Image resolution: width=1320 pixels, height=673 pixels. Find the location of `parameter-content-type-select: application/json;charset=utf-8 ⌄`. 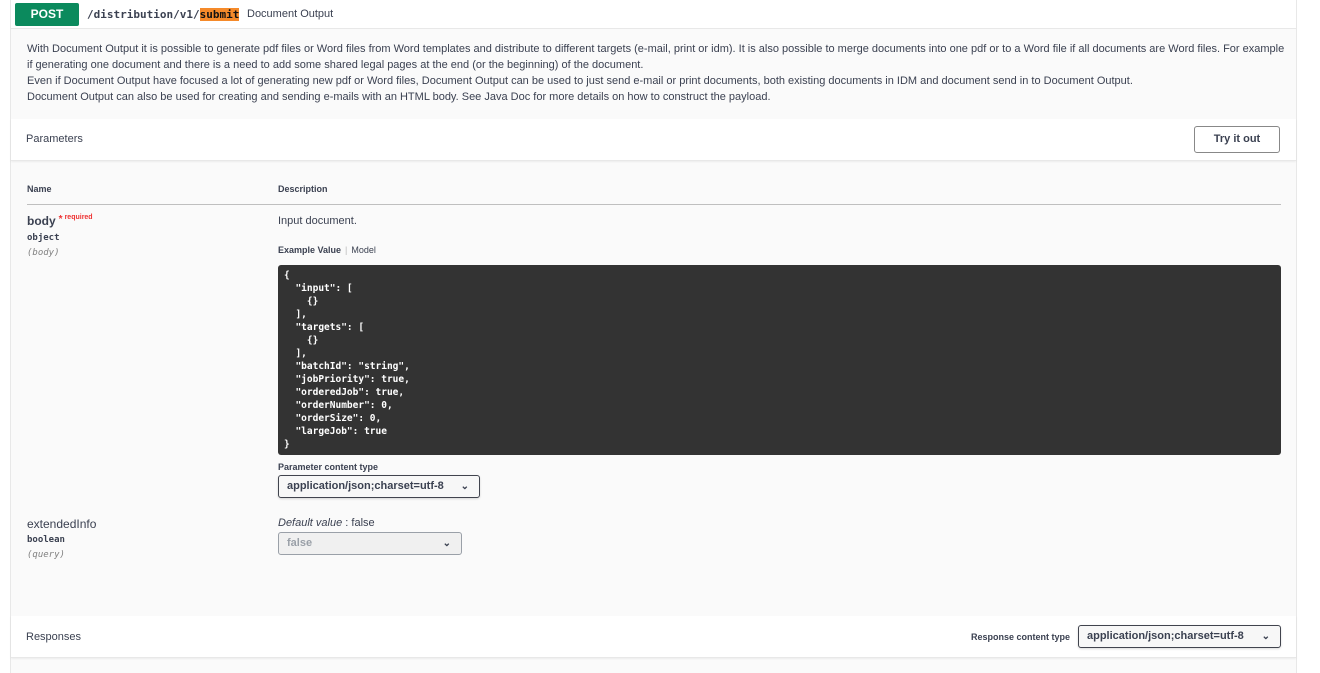

parameter-content-type-select: application/json;charset=utf-8 ⌄ is located at coordinates (379, 486).